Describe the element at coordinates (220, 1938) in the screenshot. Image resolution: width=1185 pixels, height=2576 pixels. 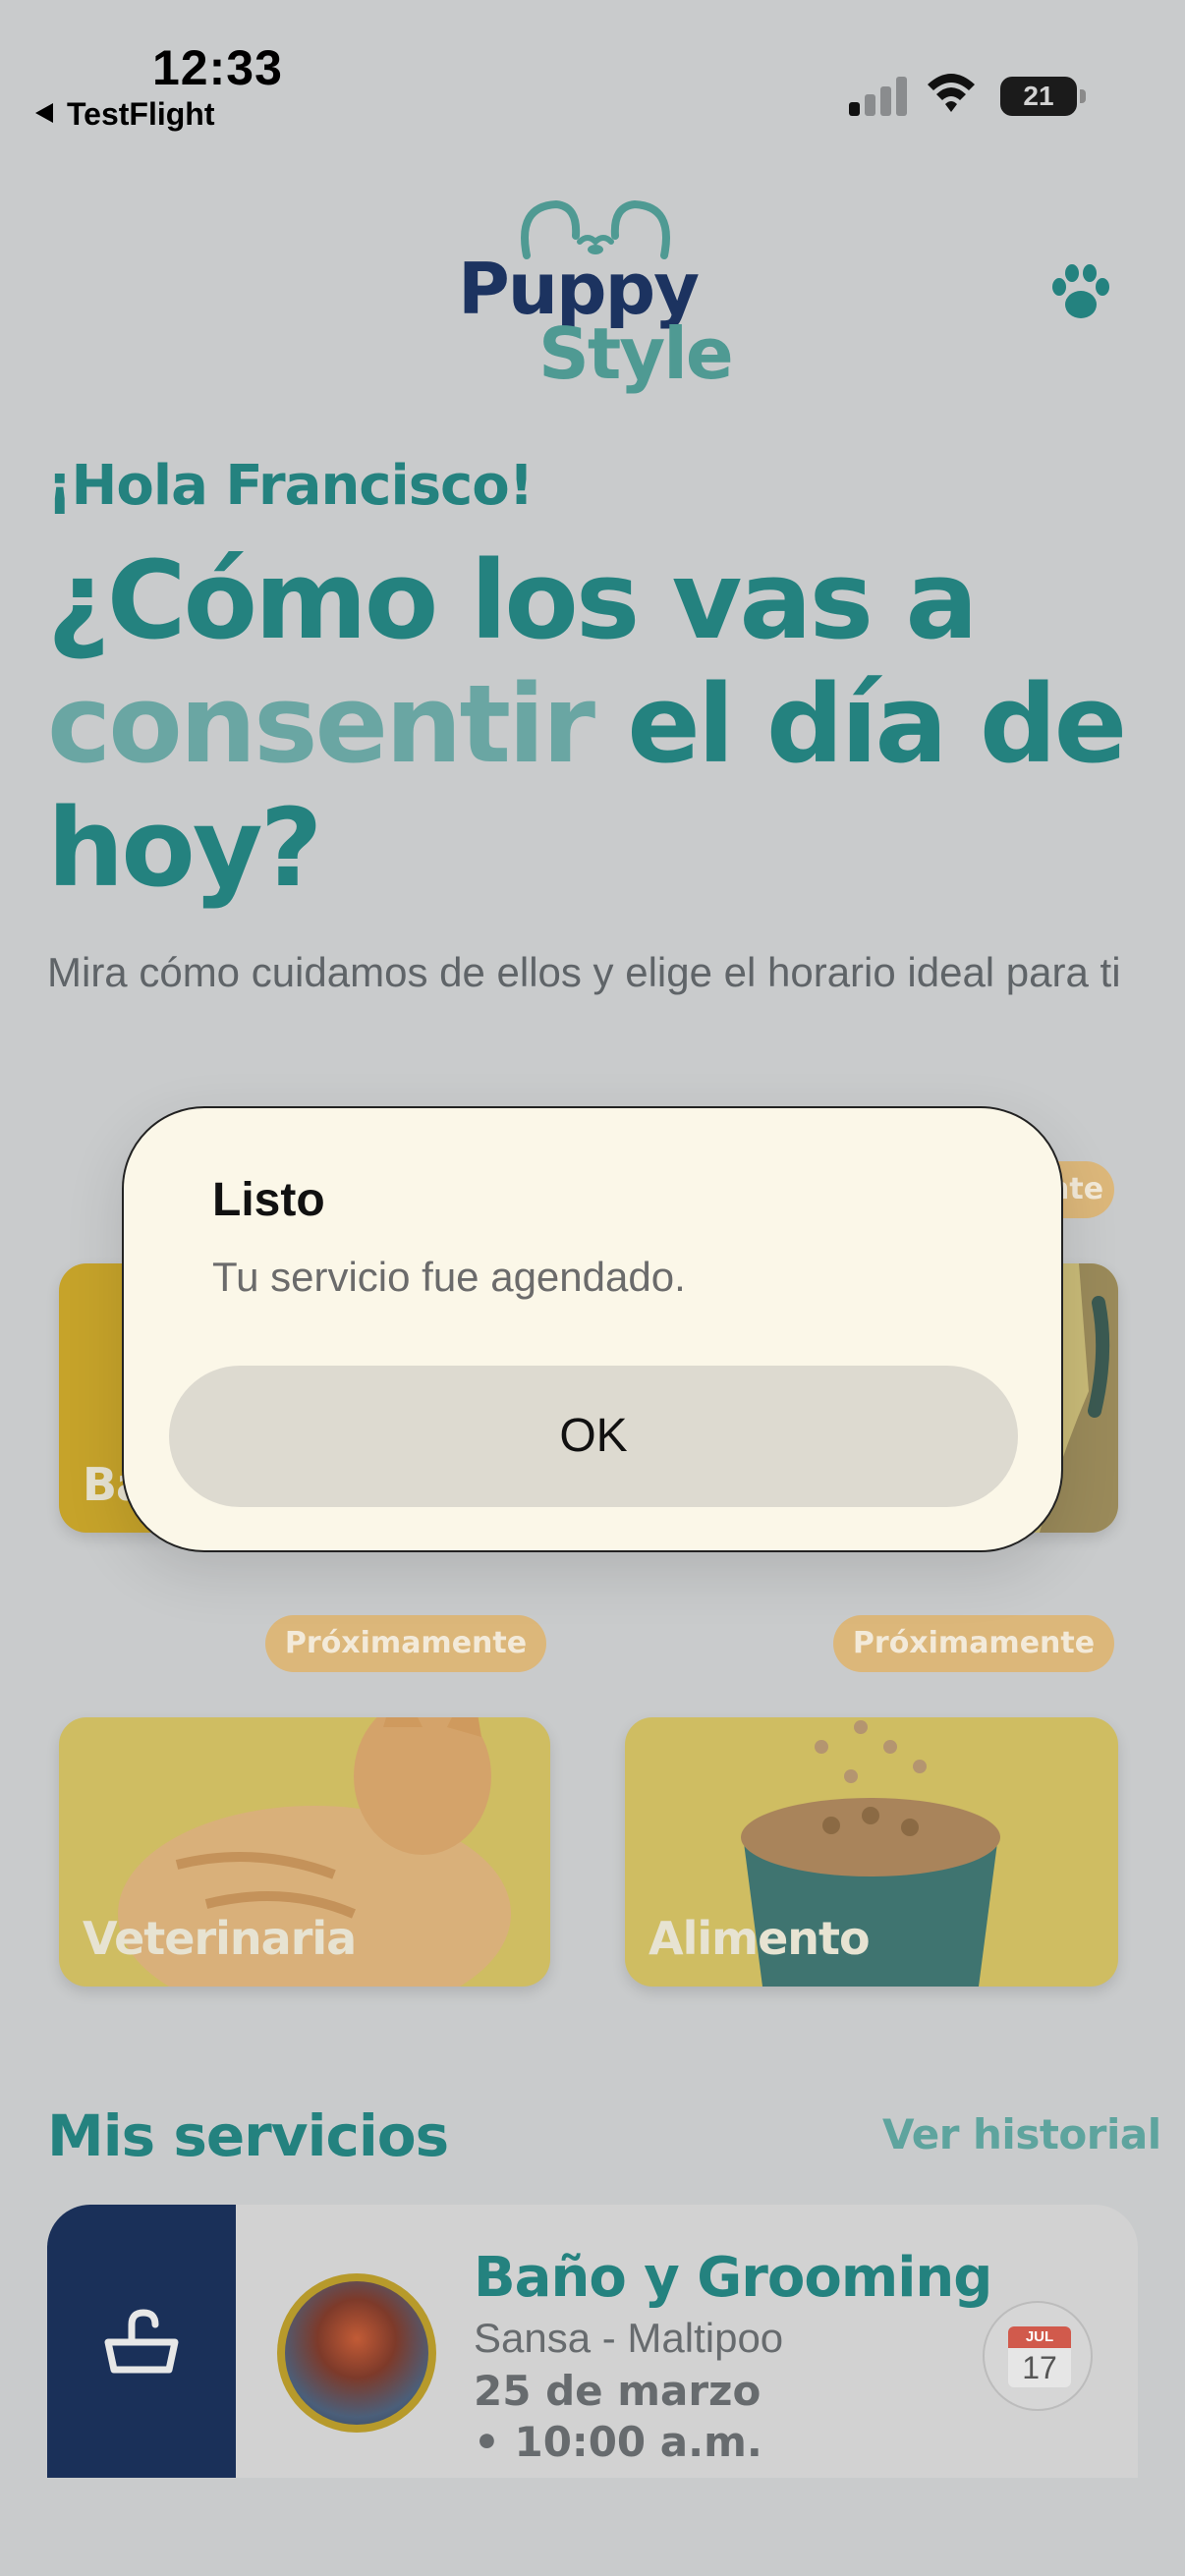
I see `service-card-veterinaria-label: Veterinaria` at that location.